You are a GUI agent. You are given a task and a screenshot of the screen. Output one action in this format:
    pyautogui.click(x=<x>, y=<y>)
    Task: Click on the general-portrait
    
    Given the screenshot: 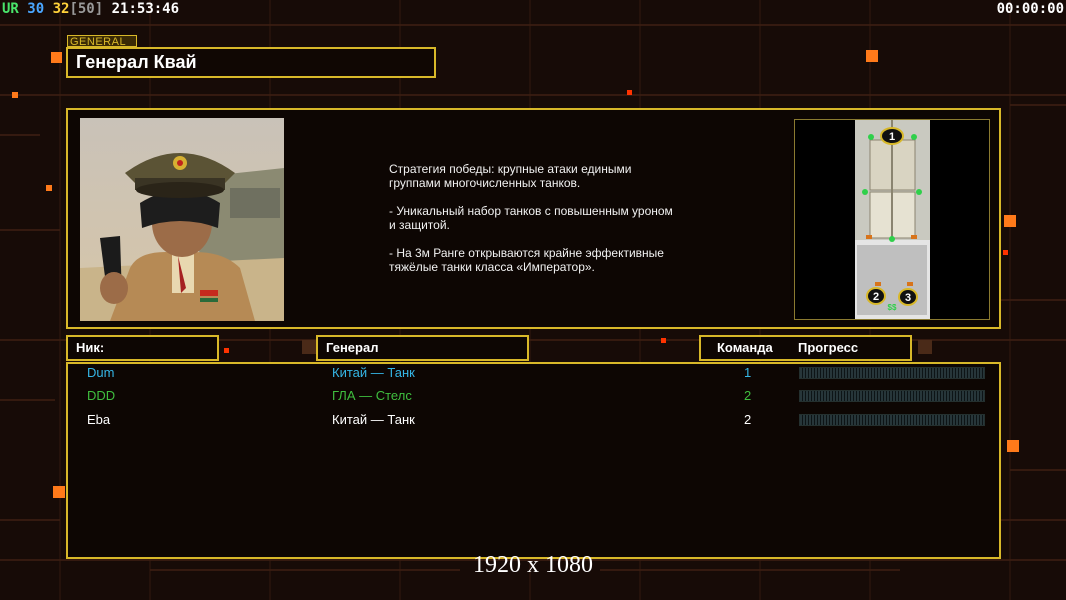 What is the action you would take?
    pyautogui.click(x=182, y=219)
    